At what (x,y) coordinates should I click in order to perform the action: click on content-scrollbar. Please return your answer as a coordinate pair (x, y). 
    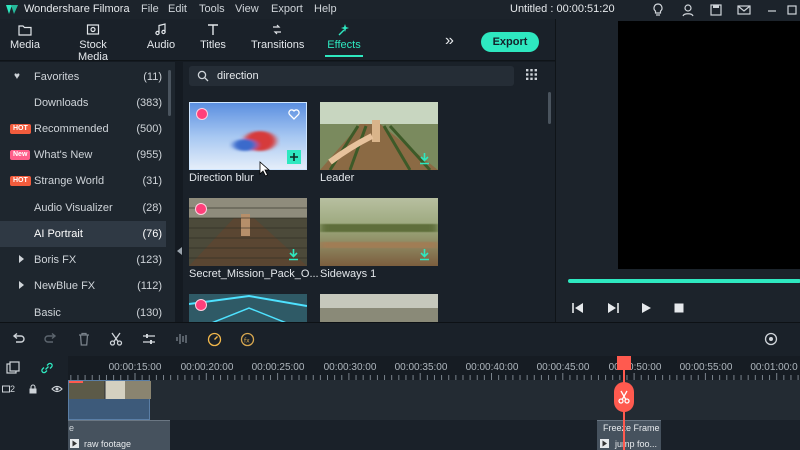
    Looking at the image, I should click on (549, 108).